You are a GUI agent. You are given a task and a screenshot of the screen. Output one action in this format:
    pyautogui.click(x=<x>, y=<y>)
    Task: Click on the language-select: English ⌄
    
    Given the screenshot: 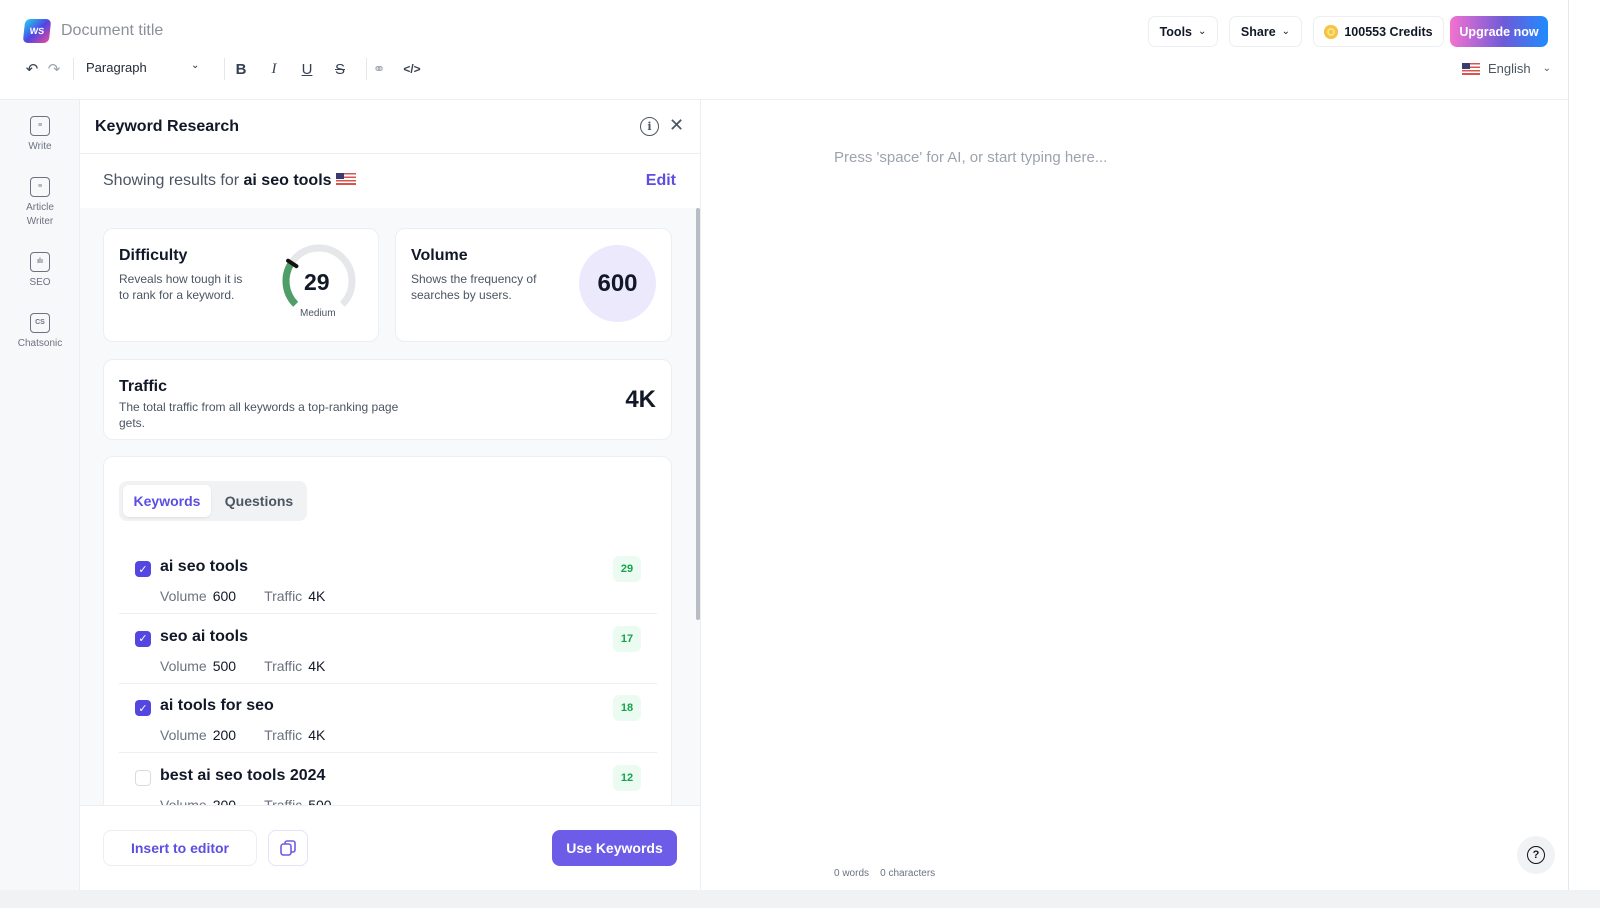 What is the action you would take?
    pyautogui.click(x=1506, y=68)
    